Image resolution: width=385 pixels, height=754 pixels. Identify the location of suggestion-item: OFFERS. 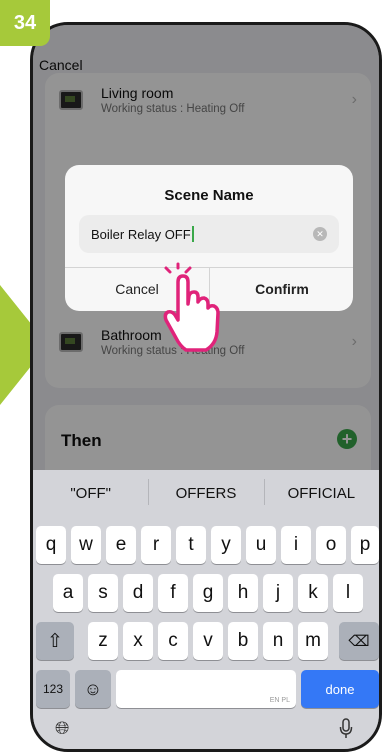
(205, 491).